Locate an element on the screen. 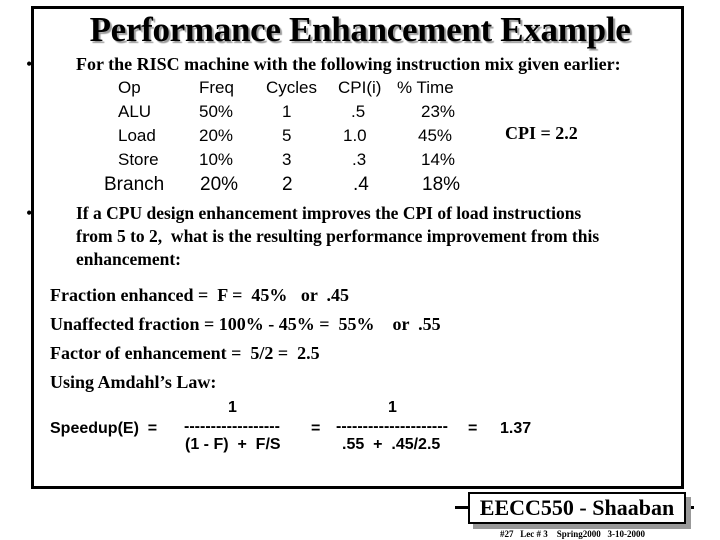 This screenshot has width=720, height=540. table-cell: Load is located at coordinates (137, 135).